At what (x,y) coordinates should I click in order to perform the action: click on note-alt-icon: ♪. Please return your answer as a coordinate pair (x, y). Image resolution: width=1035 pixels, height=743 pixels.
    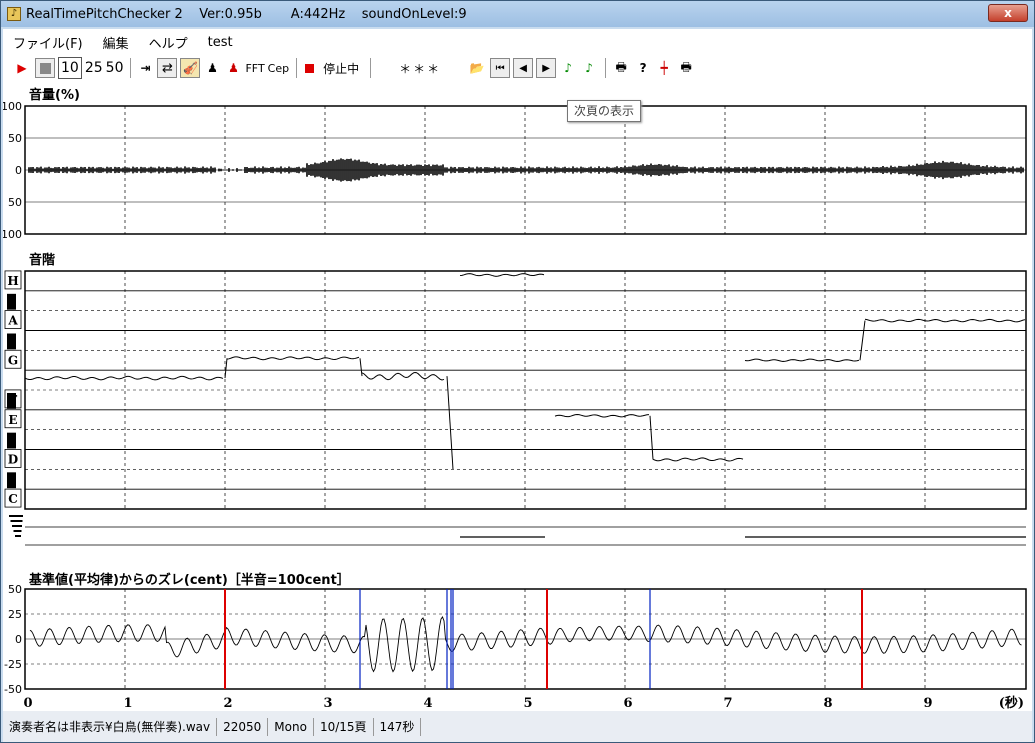
    Looking at the image, I should click on (589, 68).